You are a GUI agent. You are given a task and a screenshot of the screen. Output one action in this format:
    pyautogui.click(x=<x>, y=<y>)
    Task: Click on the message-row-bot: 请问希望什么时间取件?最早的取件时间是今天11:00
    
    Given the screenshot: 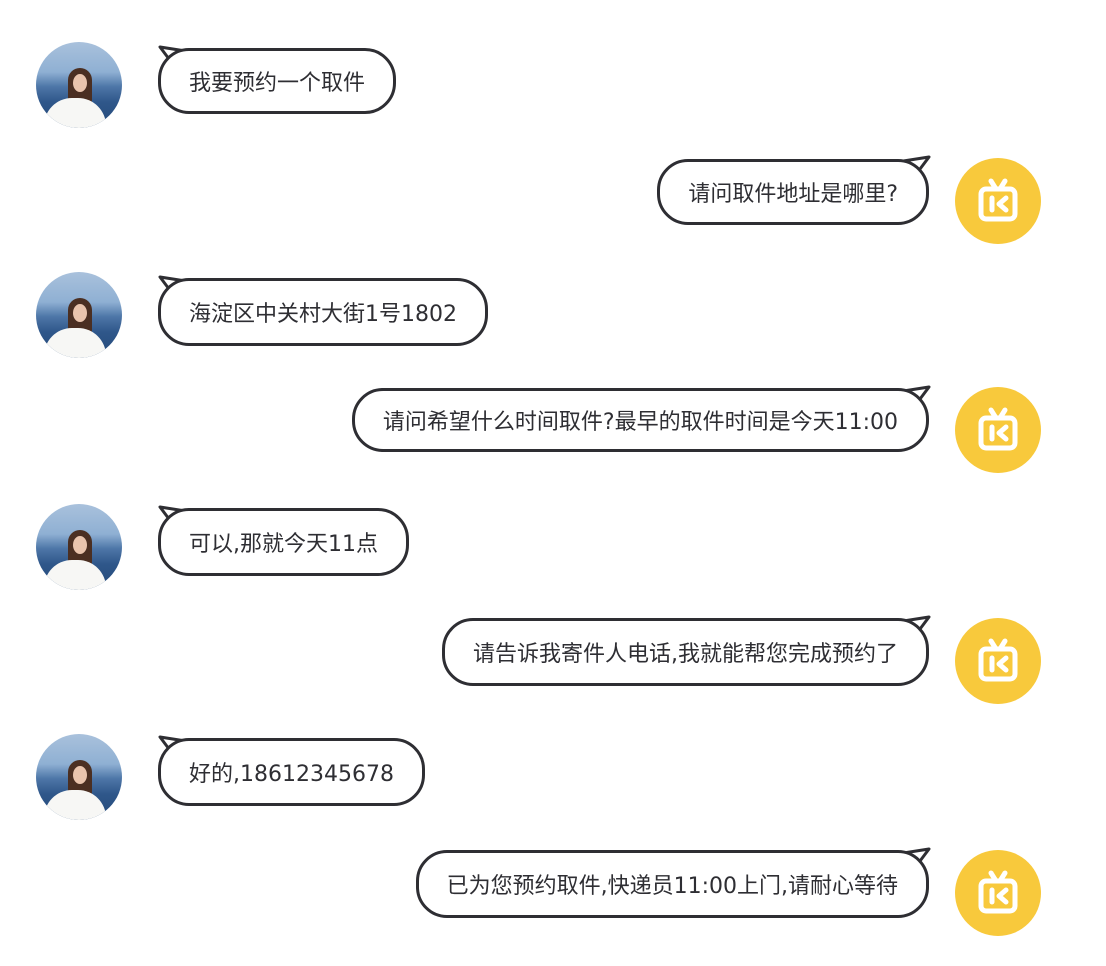 What is the action you would take?
    pyautogui.click(x=553, y=442)
    